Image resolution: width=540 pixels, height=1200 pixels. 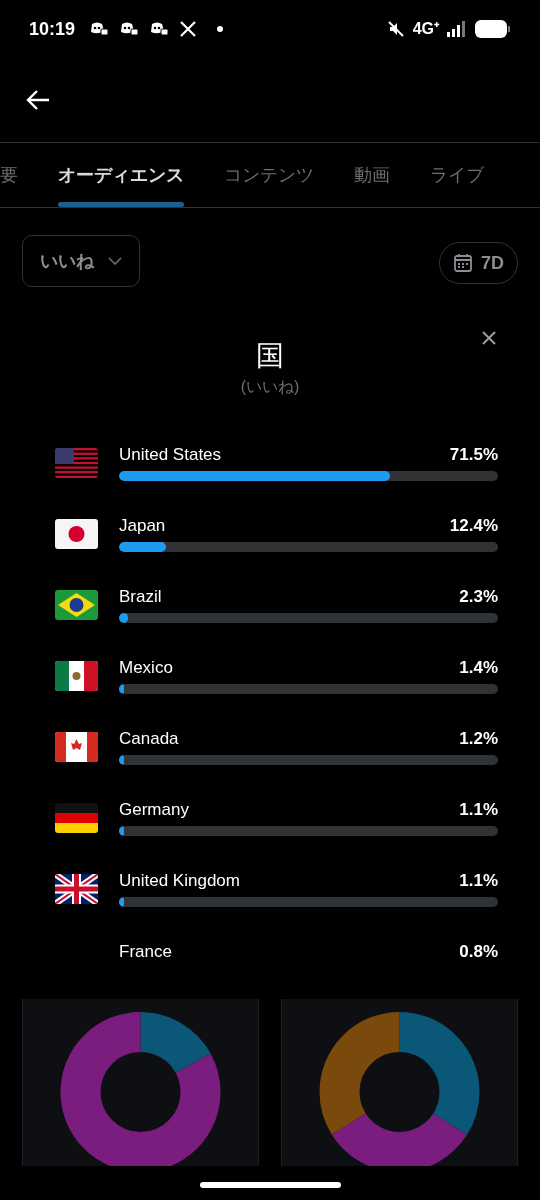 I want to click on battery-icon, so click(x=493, y=29).